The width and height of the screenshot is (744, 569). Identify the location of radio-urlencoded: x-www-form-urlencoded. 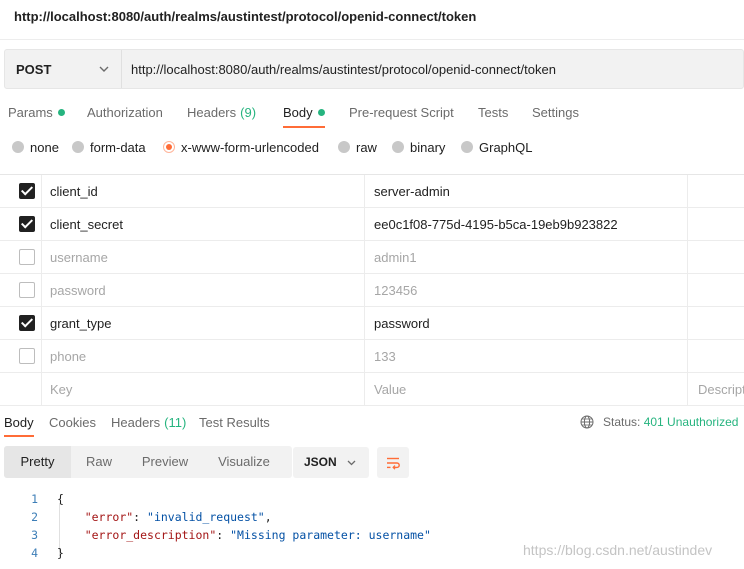
(241, 147).